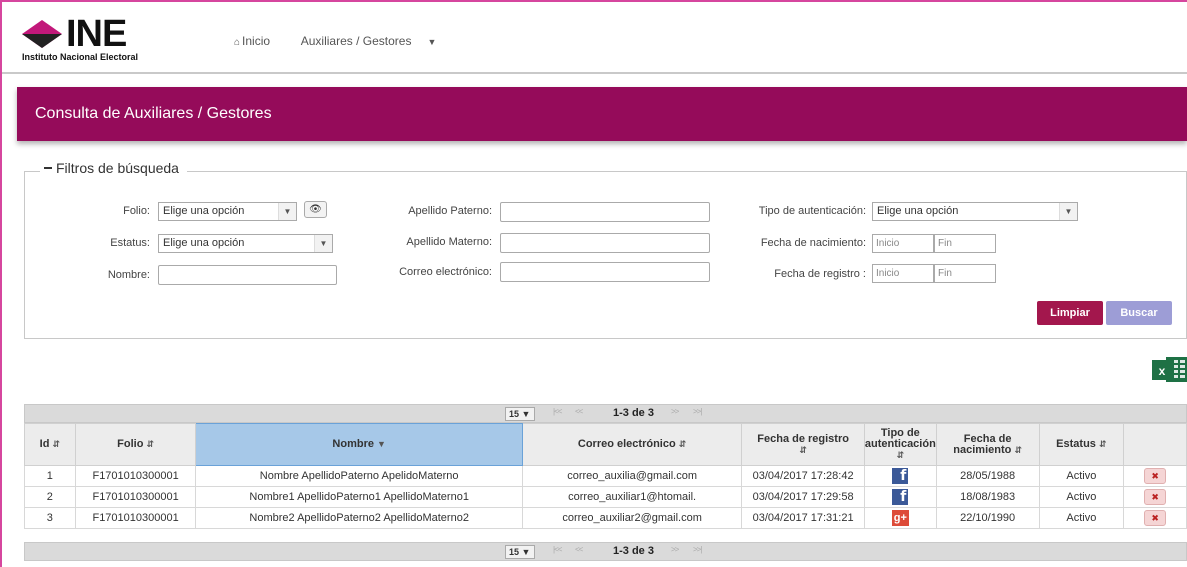 The height and width of the screenshot is (567, 1187). What do you see at coordinates (632, 497) in the screenshot?
I see `cell-correo: correo_auxiliar1@htomail.` at bounding box center [632, 497].